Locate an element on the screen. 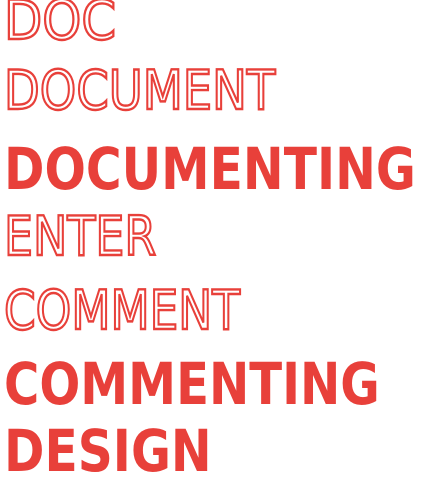  word-comment: COMMENT is located at coordinates (122, 310).